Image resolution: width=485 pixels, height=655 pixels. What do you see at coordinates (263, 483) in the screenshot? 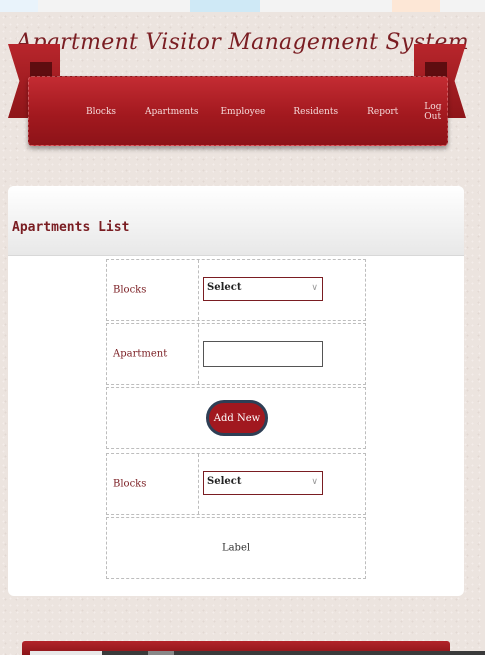
I see `blocks-select-2: Select ∨` at bounding box center [263, 483].